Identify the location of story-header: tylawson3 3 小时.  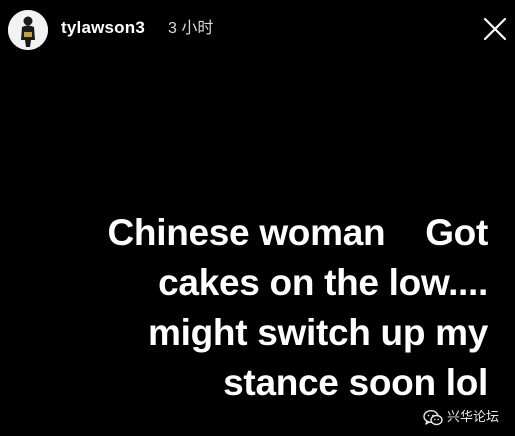
(257, 29).